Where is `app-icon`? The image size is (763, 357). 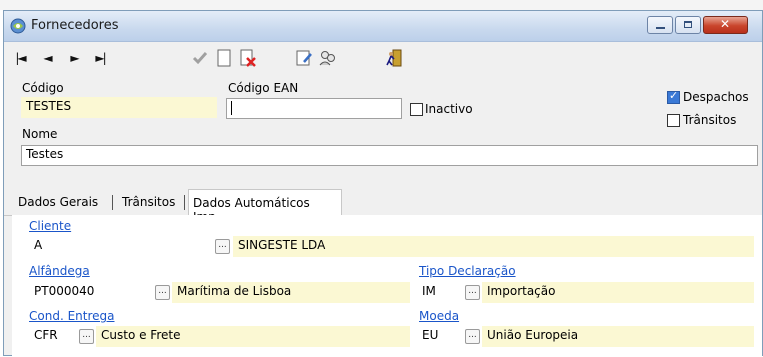
app-icon is located at coordinates (18, 26).